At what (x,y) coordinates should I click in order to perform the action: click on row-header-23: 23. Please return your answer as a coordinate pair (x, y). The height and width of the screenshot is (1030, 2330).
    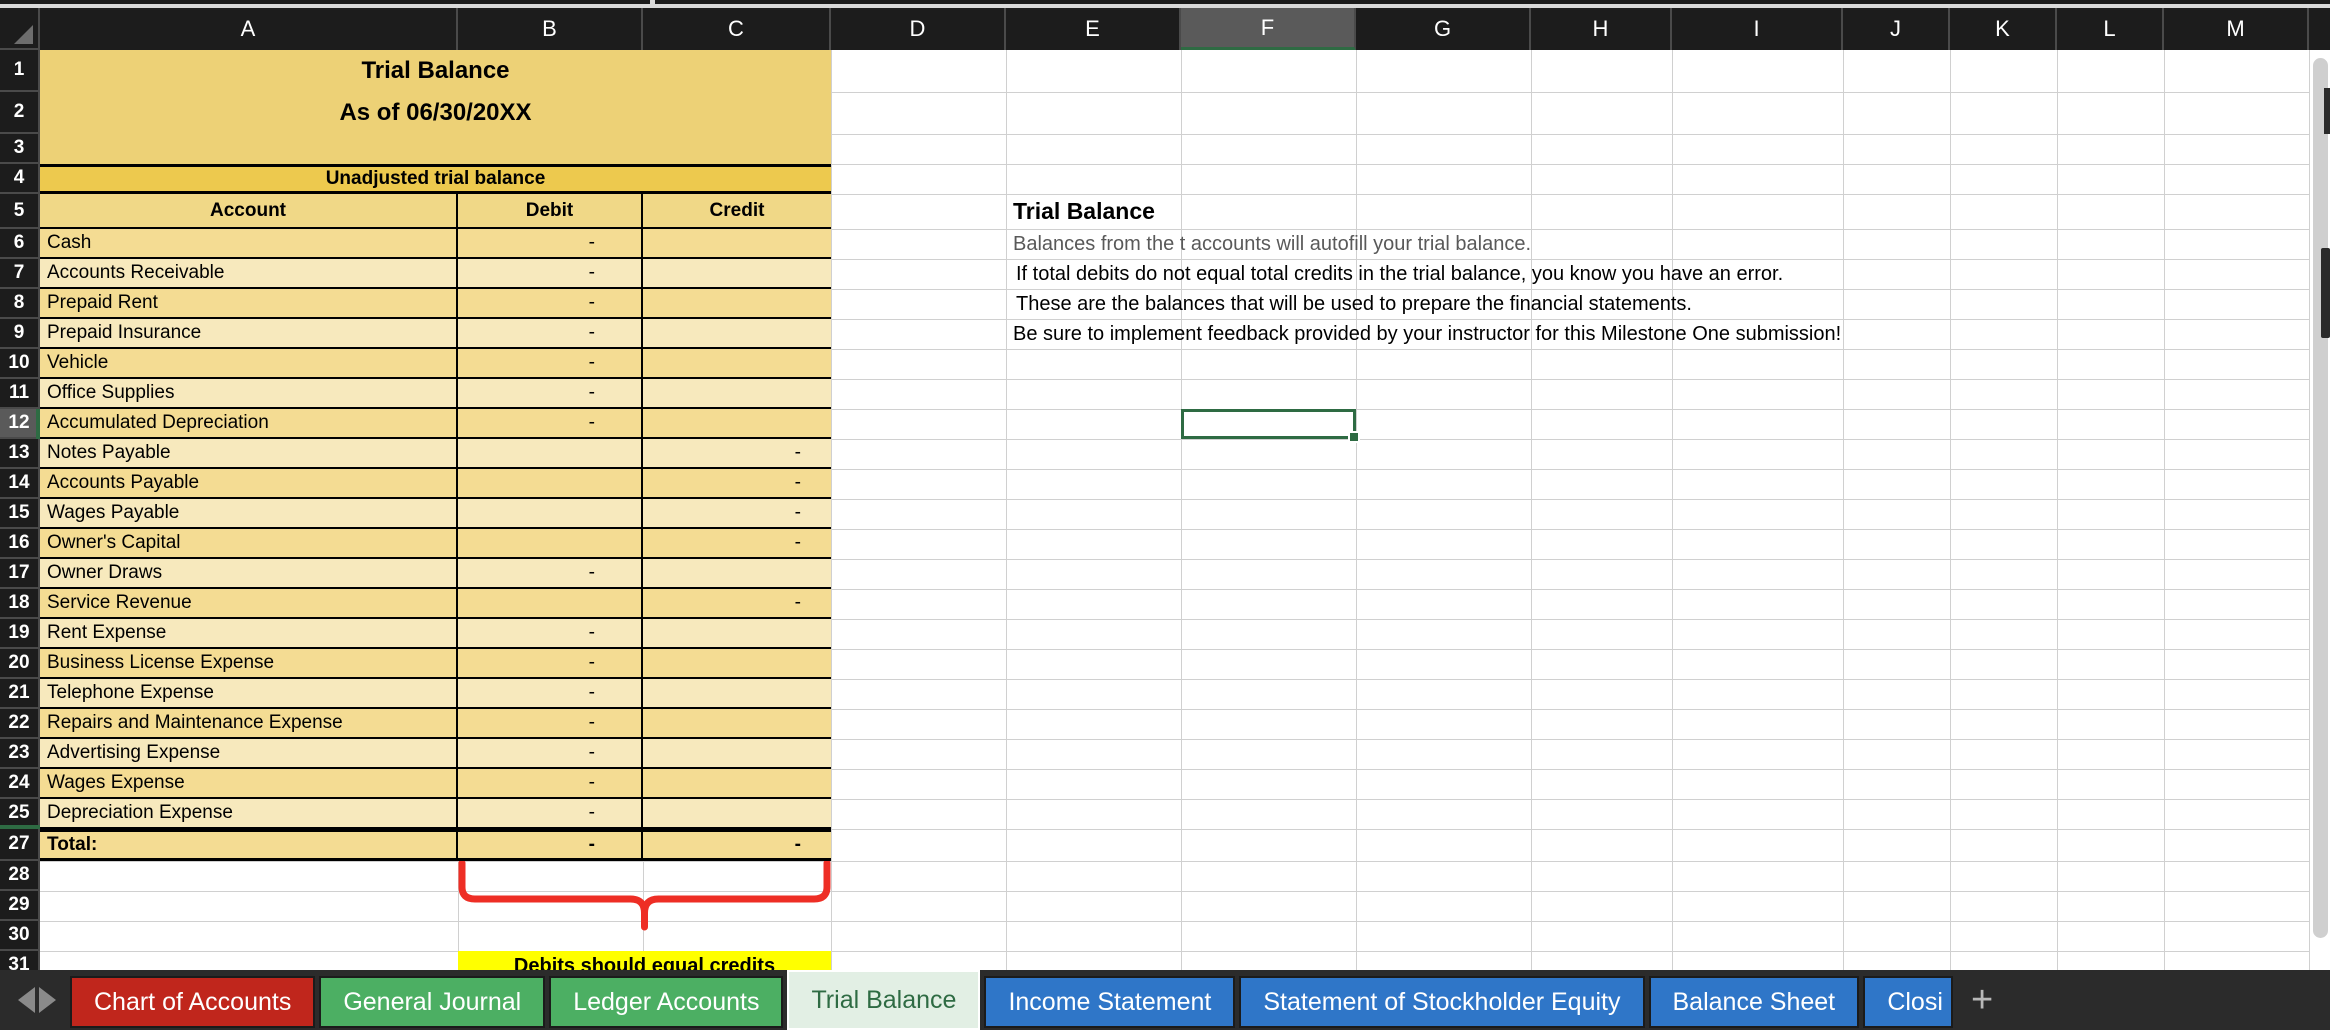
    Looking at the image, I should click on (20, 754).